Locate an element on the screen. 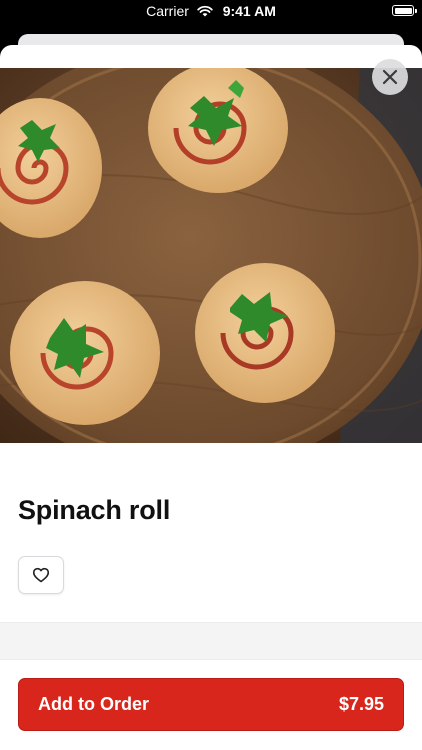  product-title: Spinach roll is located at coordinates (94, 510).